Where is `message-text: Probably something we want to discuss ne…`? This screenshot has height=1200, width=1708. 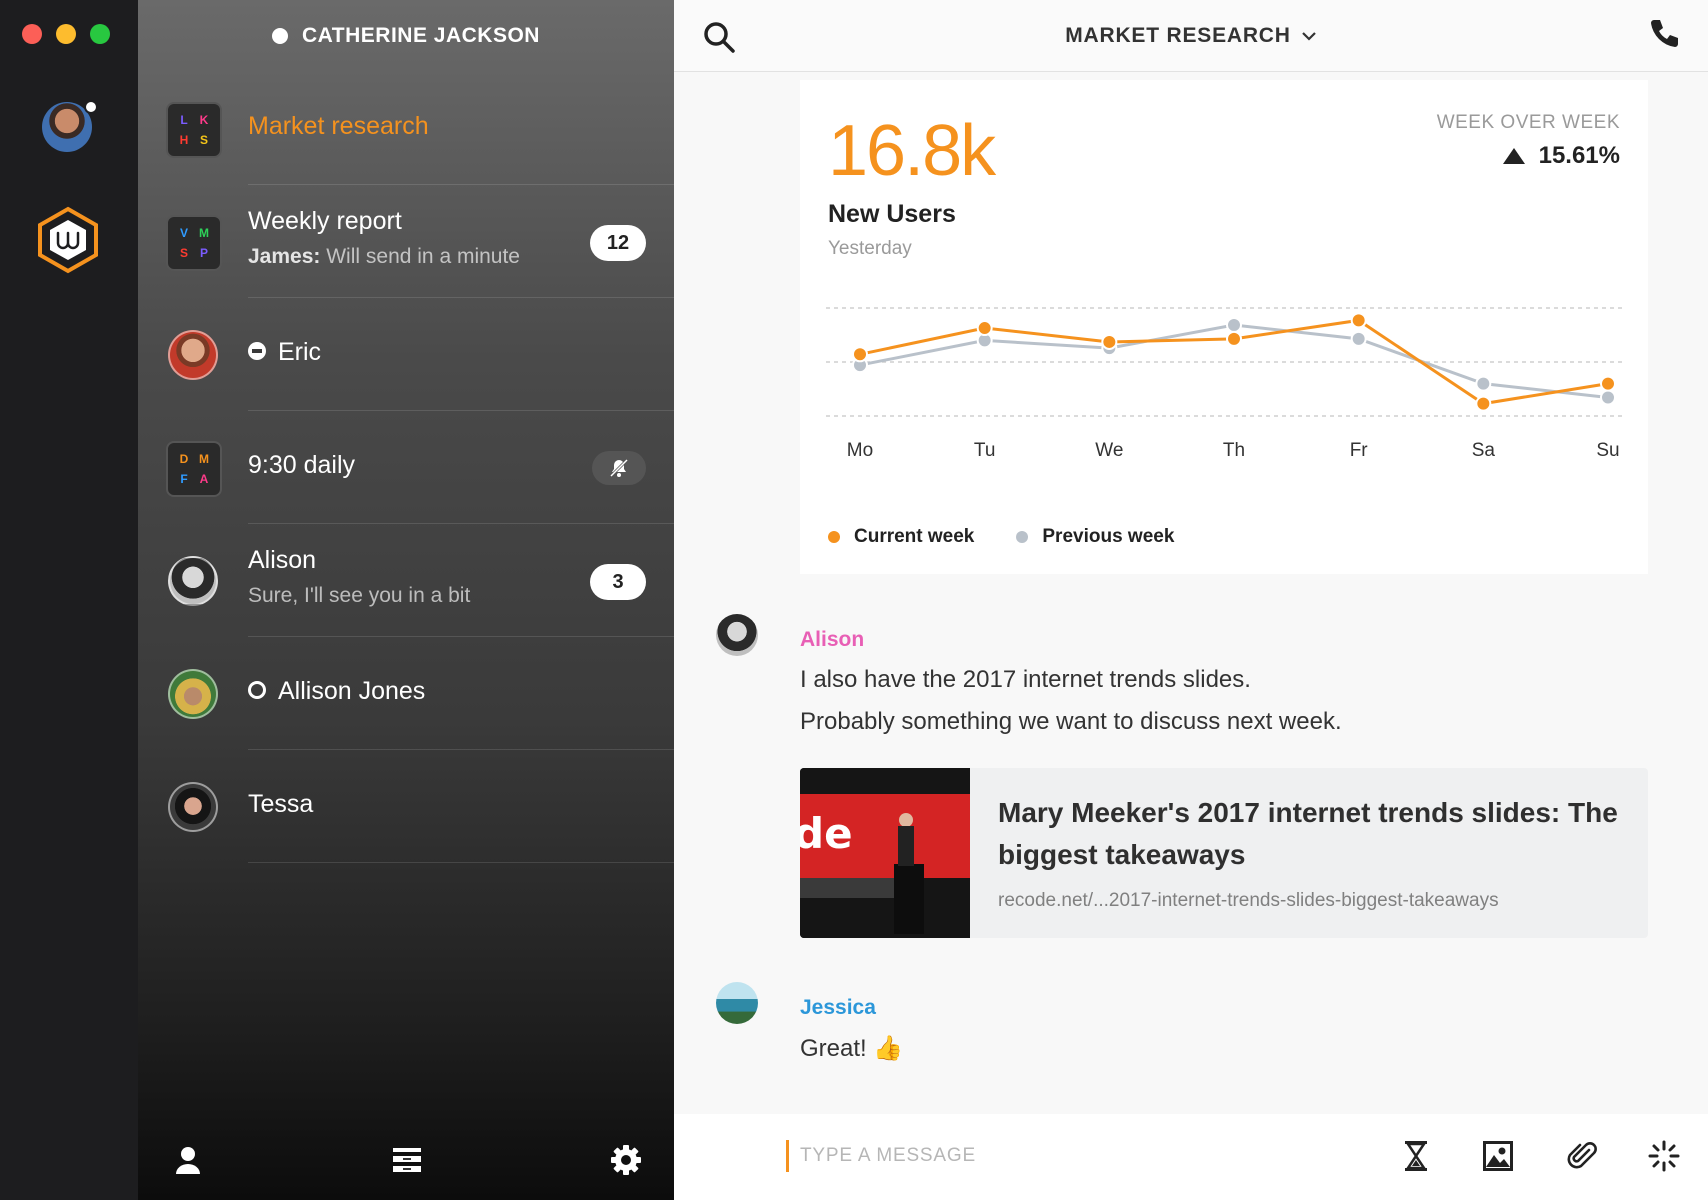
message-text: Probably something we want to discuss ne… is located at coordinates (1071, 721).